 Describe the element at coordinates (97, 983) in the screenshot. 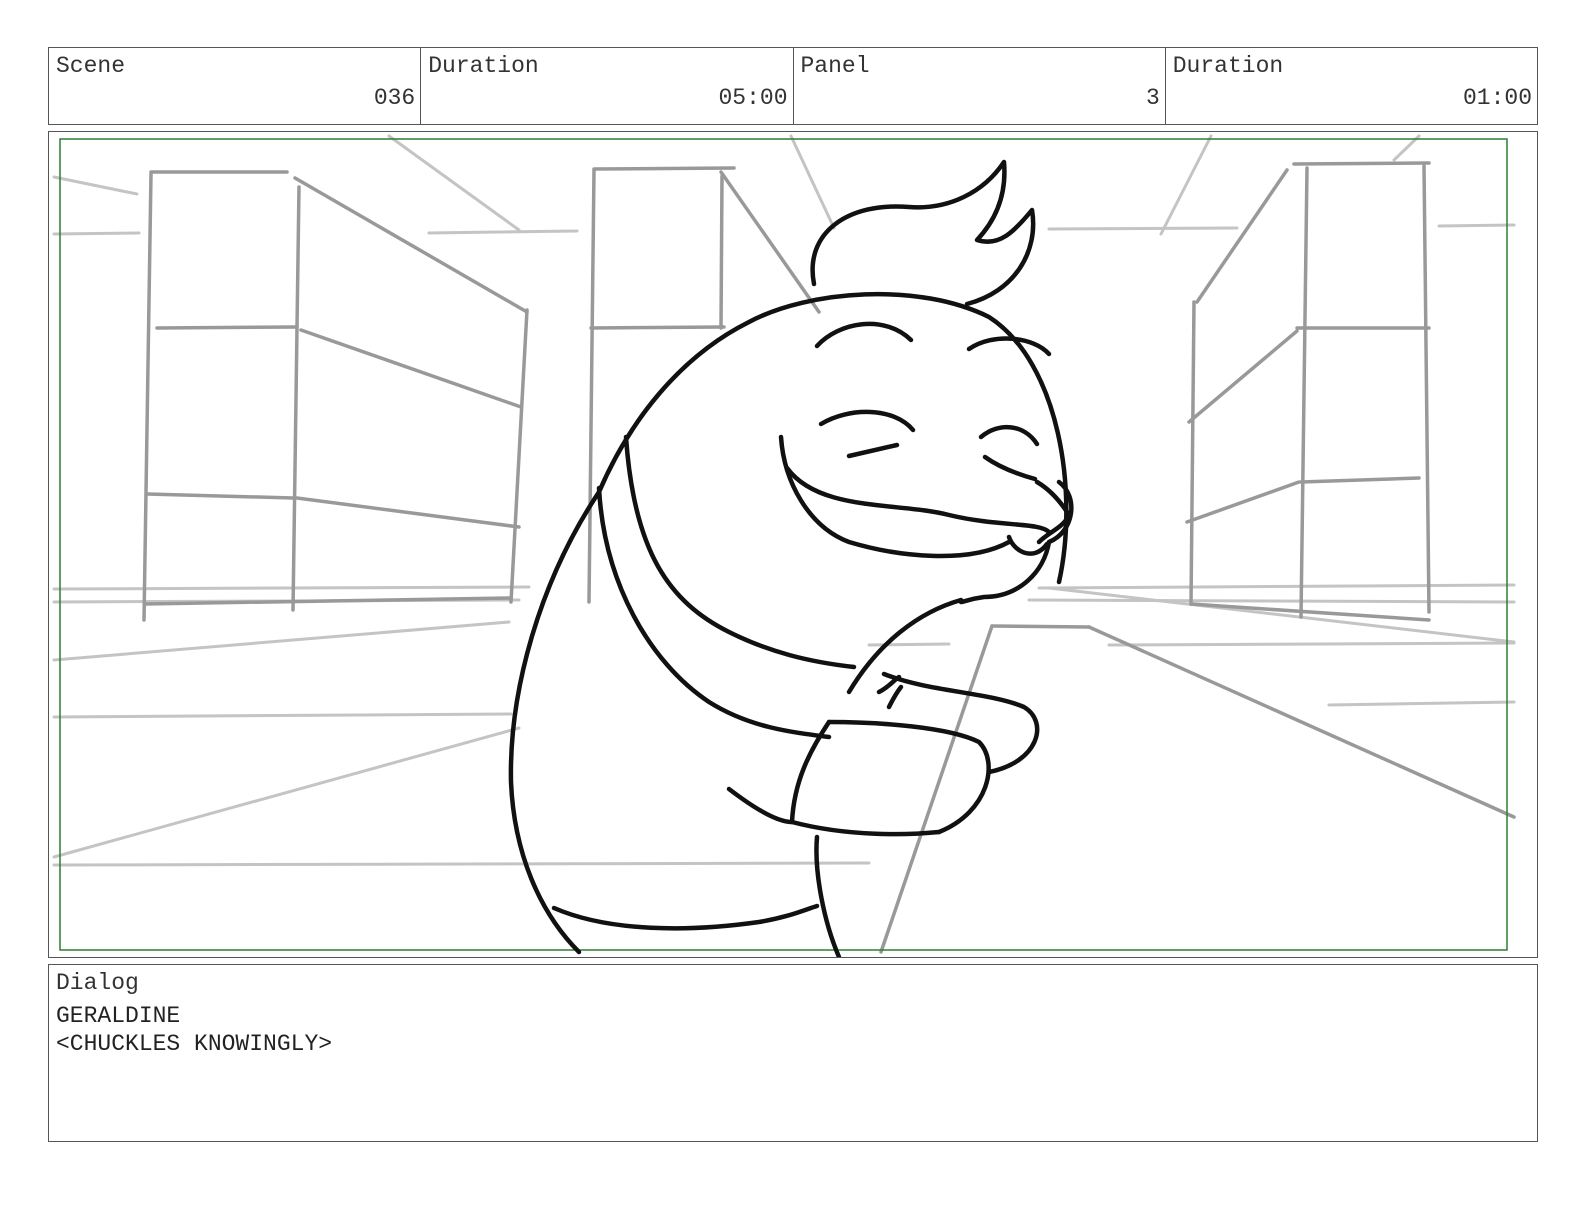

I see `dialog-label: Dialog` at that location.